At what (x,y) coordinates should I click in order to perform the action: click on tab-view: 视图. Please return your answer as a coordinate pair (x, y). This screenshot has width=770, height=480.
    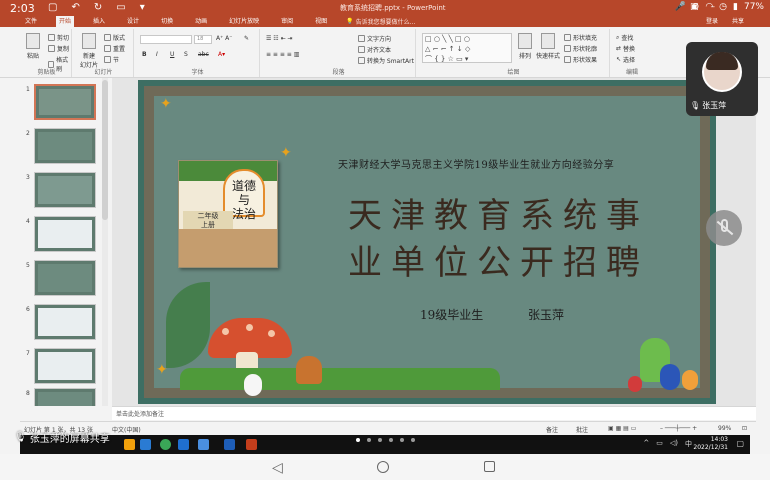
    Looking at the image, I should click on (321, 21).